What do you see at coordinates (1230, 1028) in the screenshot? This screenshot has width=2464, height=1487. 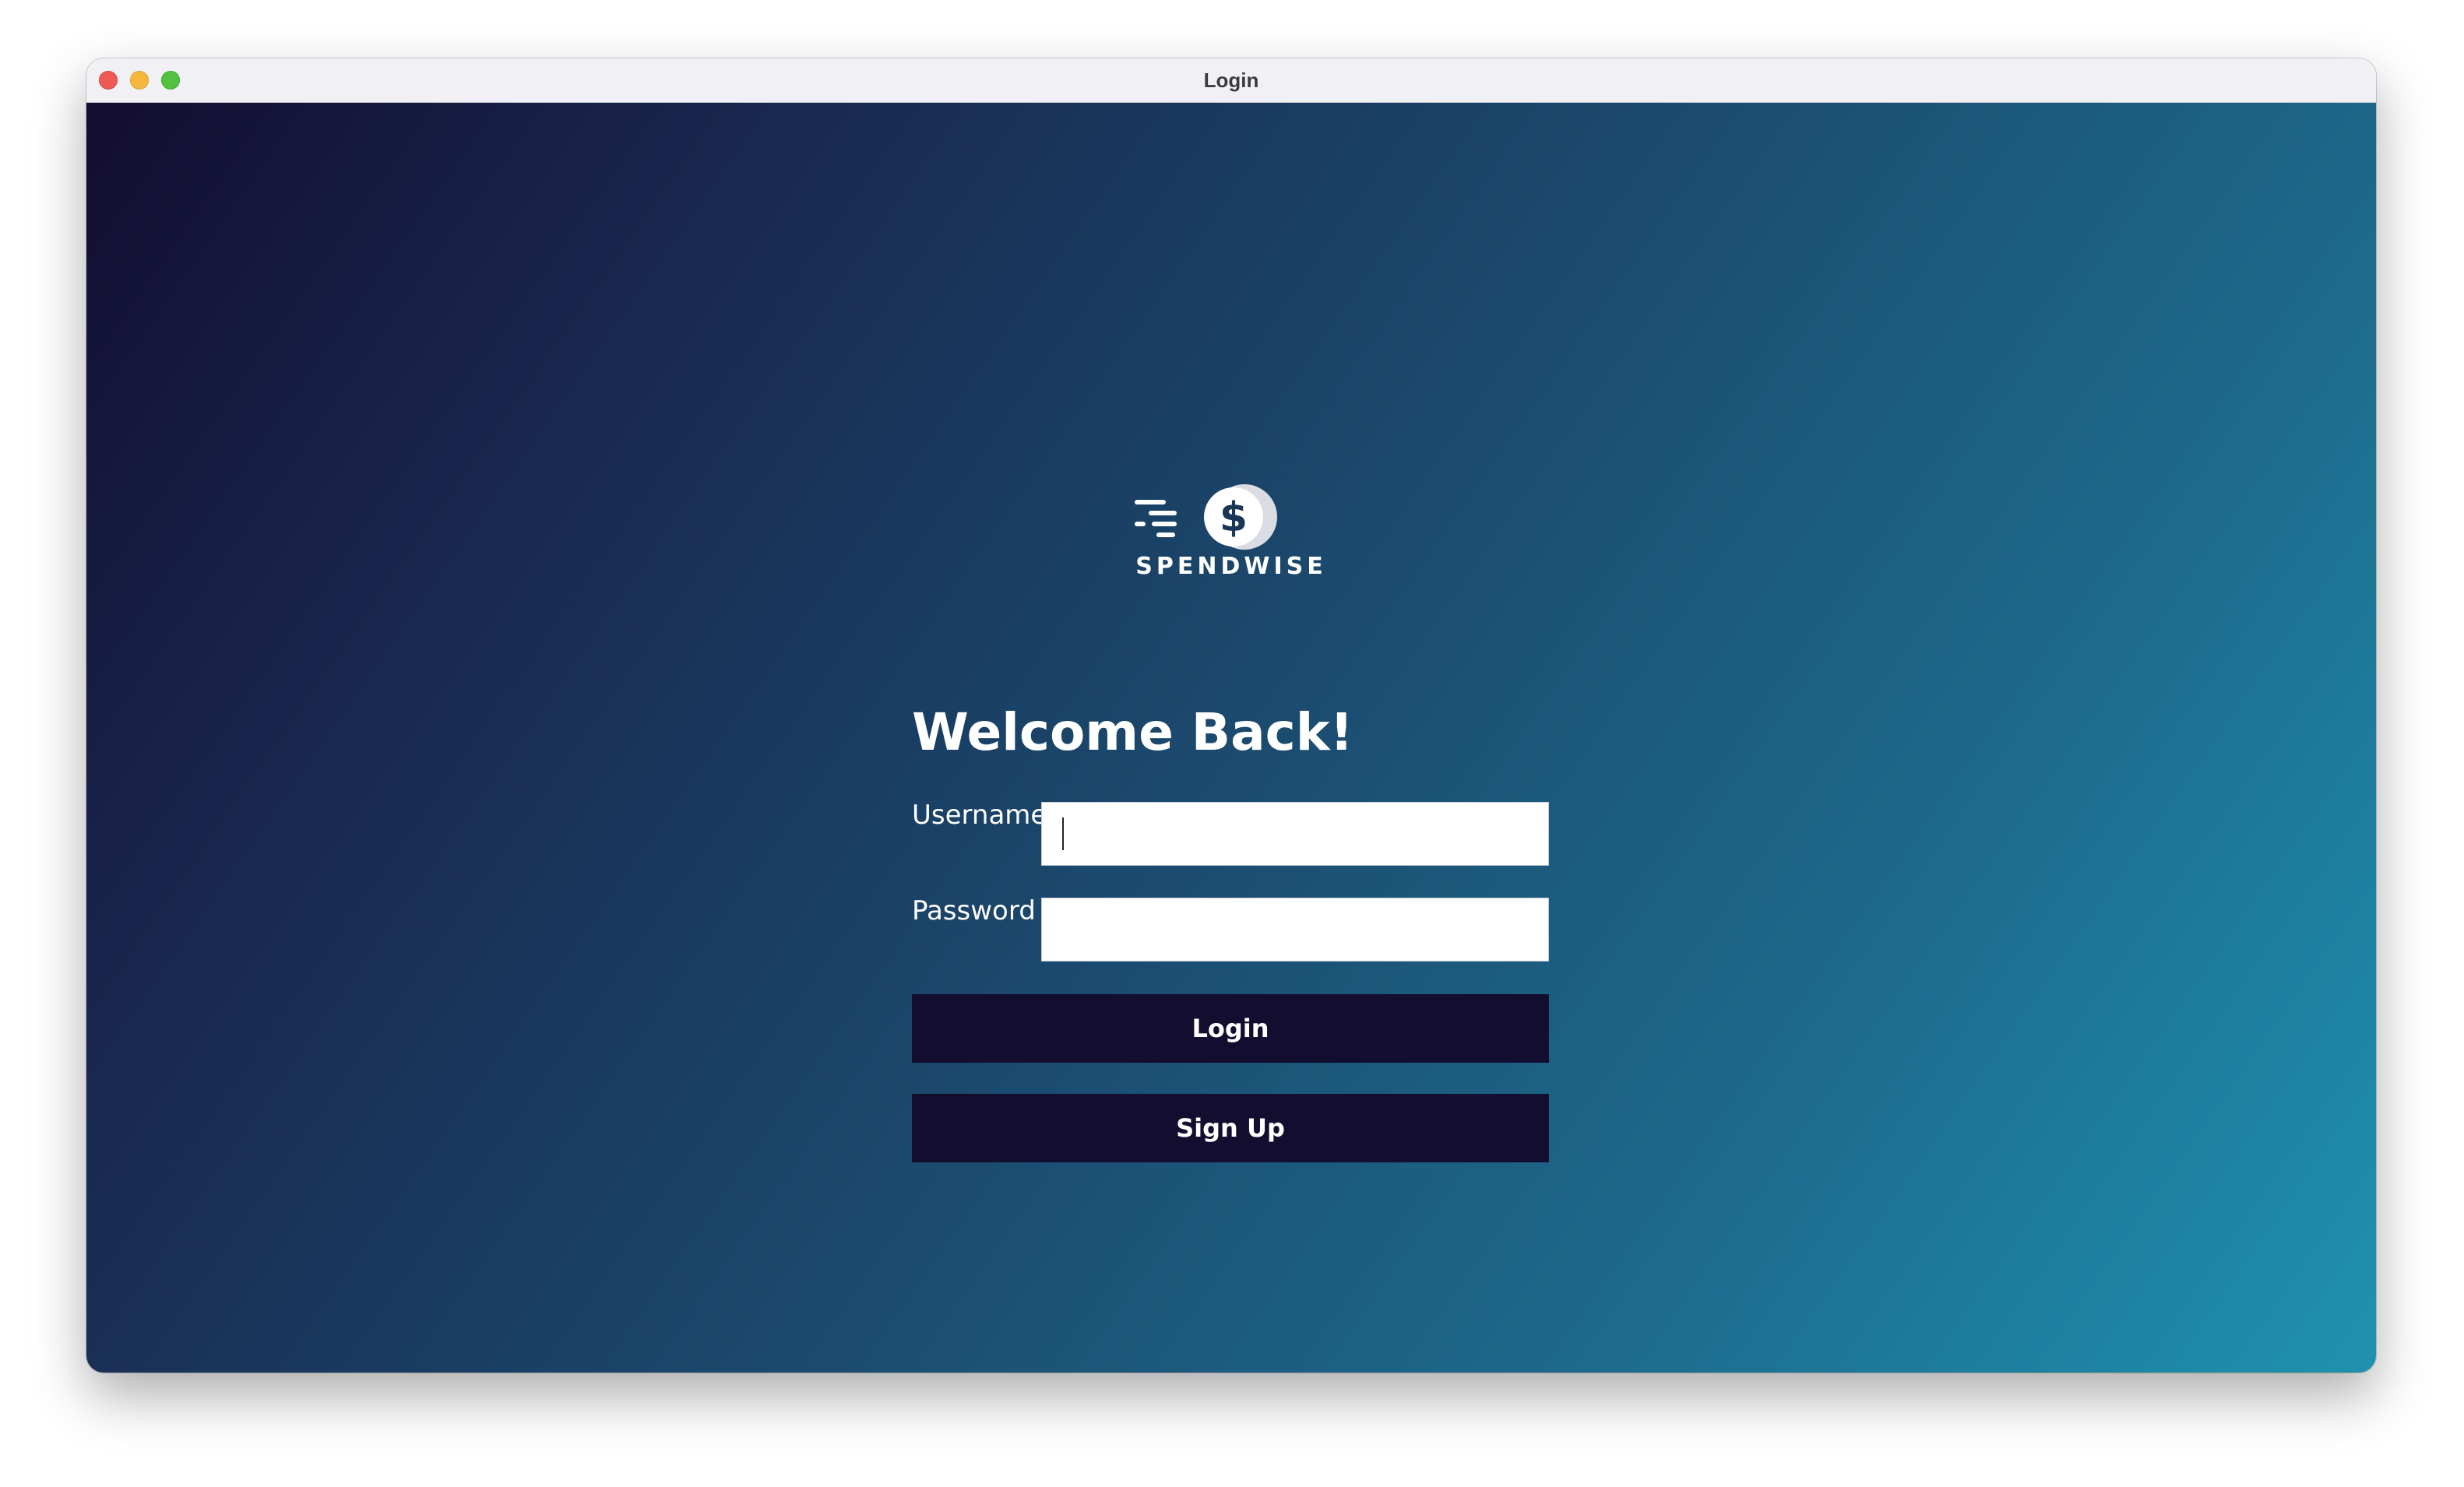 I see `login-button: Login` at bounding box center [1230, 1028].